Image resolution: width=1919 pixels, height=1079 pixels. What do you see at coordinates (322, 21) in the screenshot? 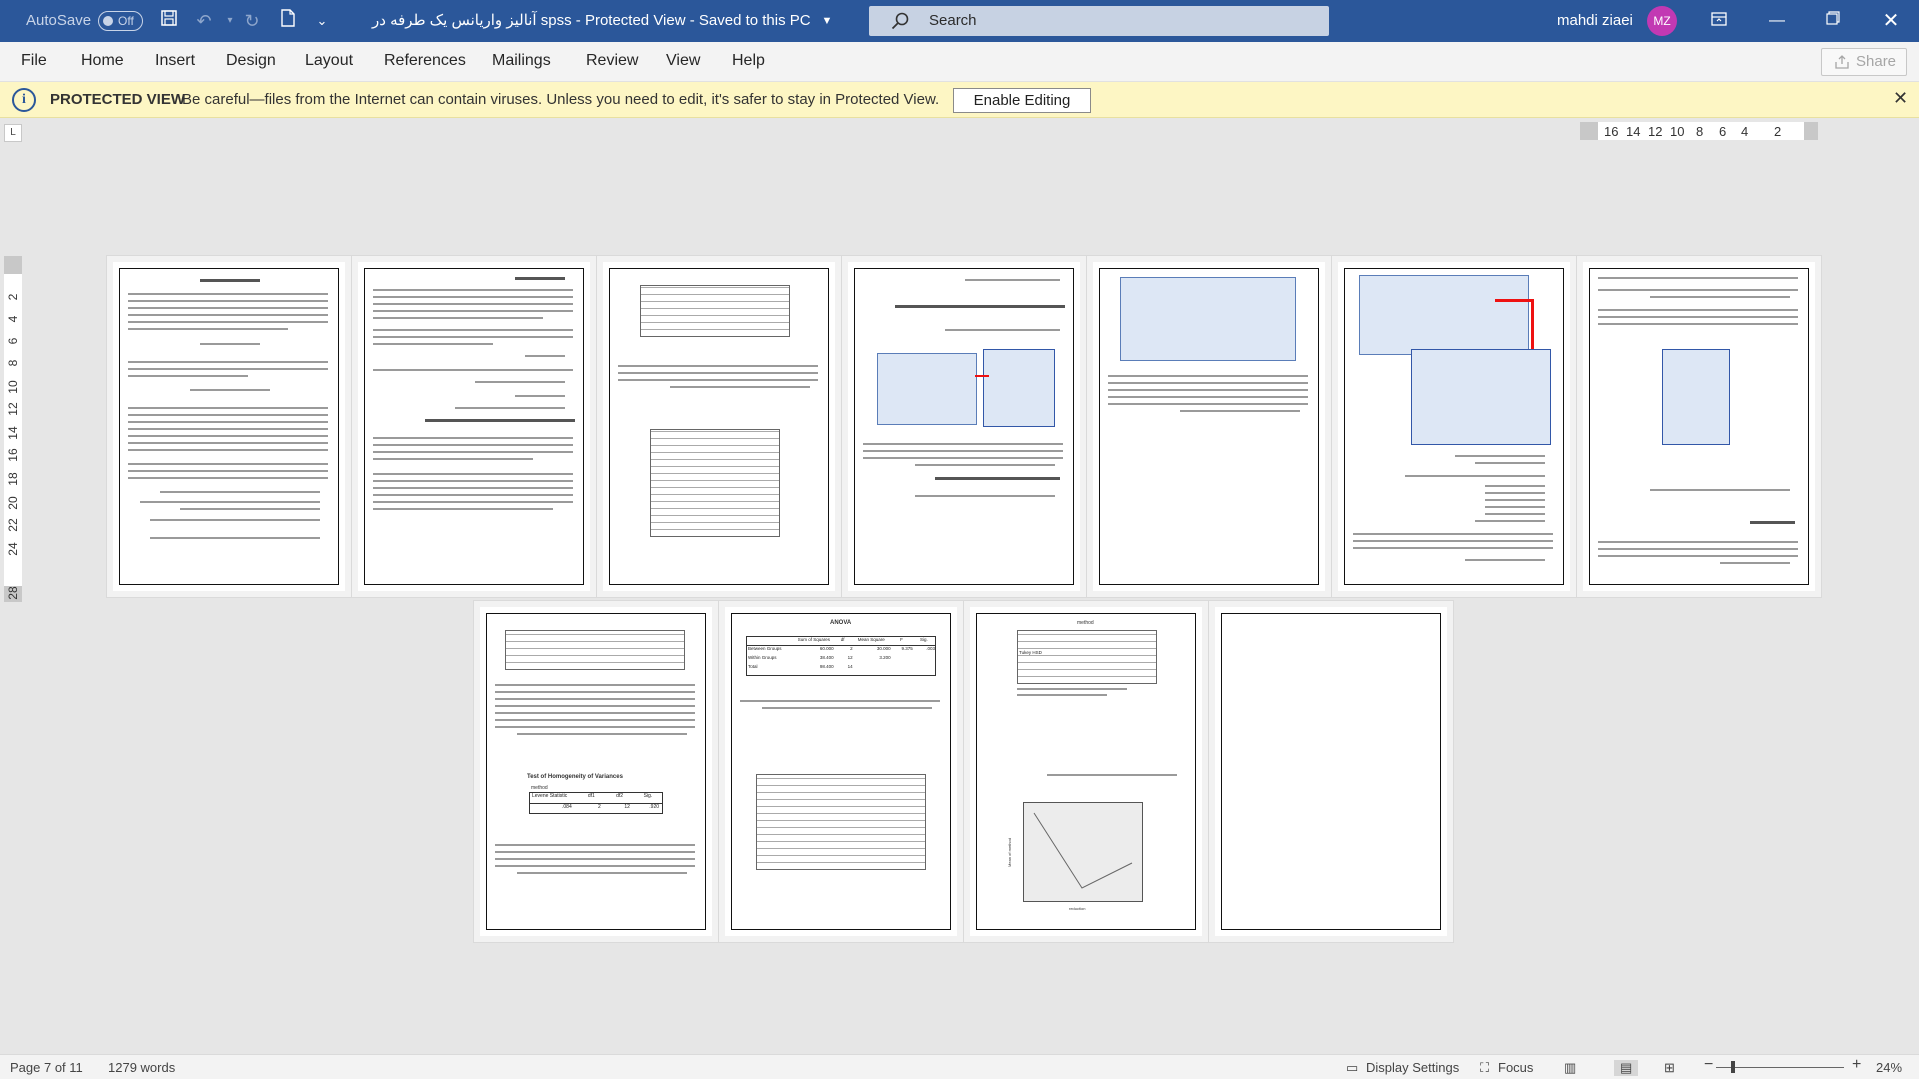
I see `customize-toolbar-icon: ⌄` at bounding box center [322, 21].